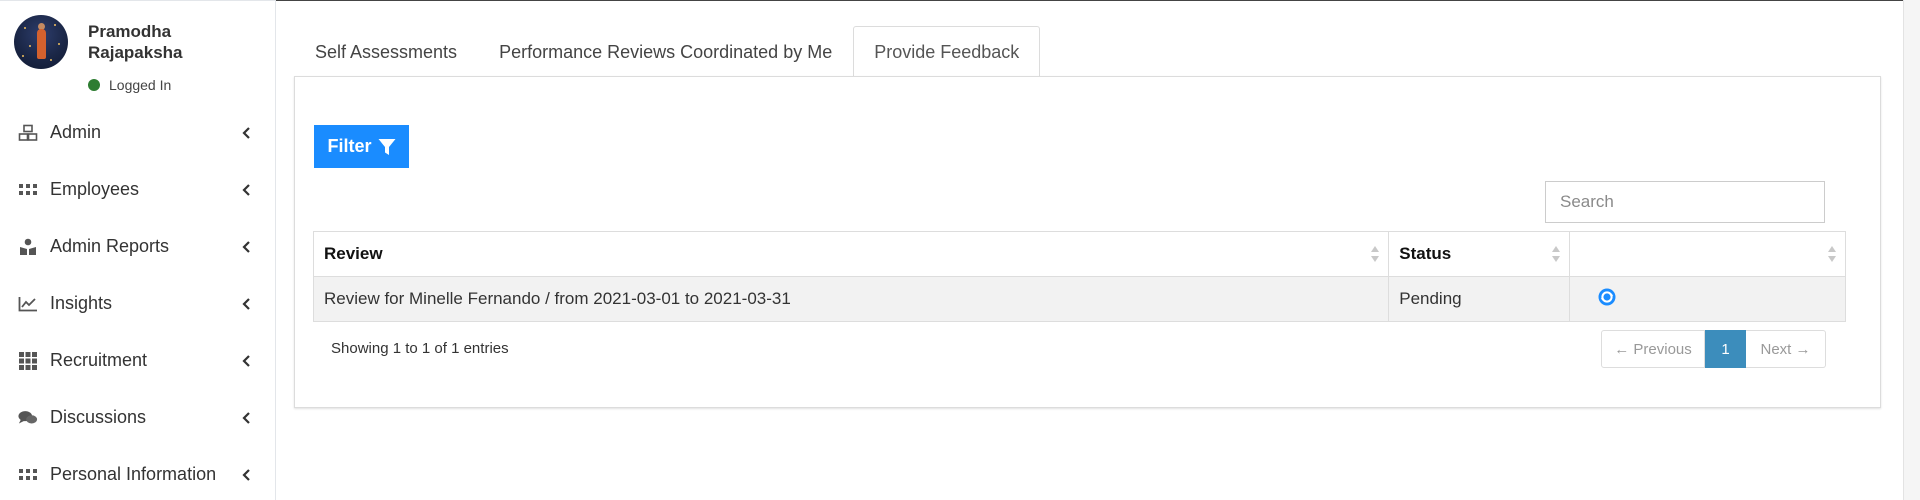 The height and width of the screenshot is (500, 1920). I want to click on sidebar-item-personal-information: Personal Information, so click(137, 473).